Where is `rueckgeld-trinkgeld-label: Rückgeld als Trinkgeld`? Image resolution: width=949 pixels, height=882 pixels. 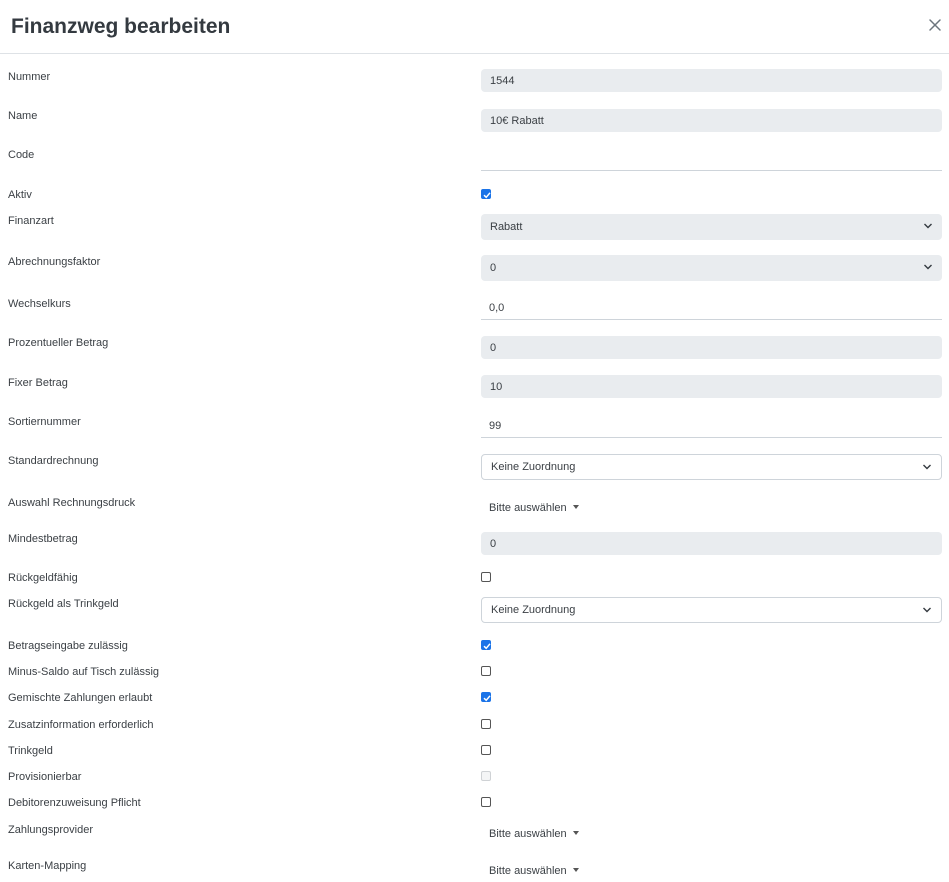
rueckgeld-trinkgeld-label: Rückgeld als Trinkgeld is located at coordinates (63, 604).